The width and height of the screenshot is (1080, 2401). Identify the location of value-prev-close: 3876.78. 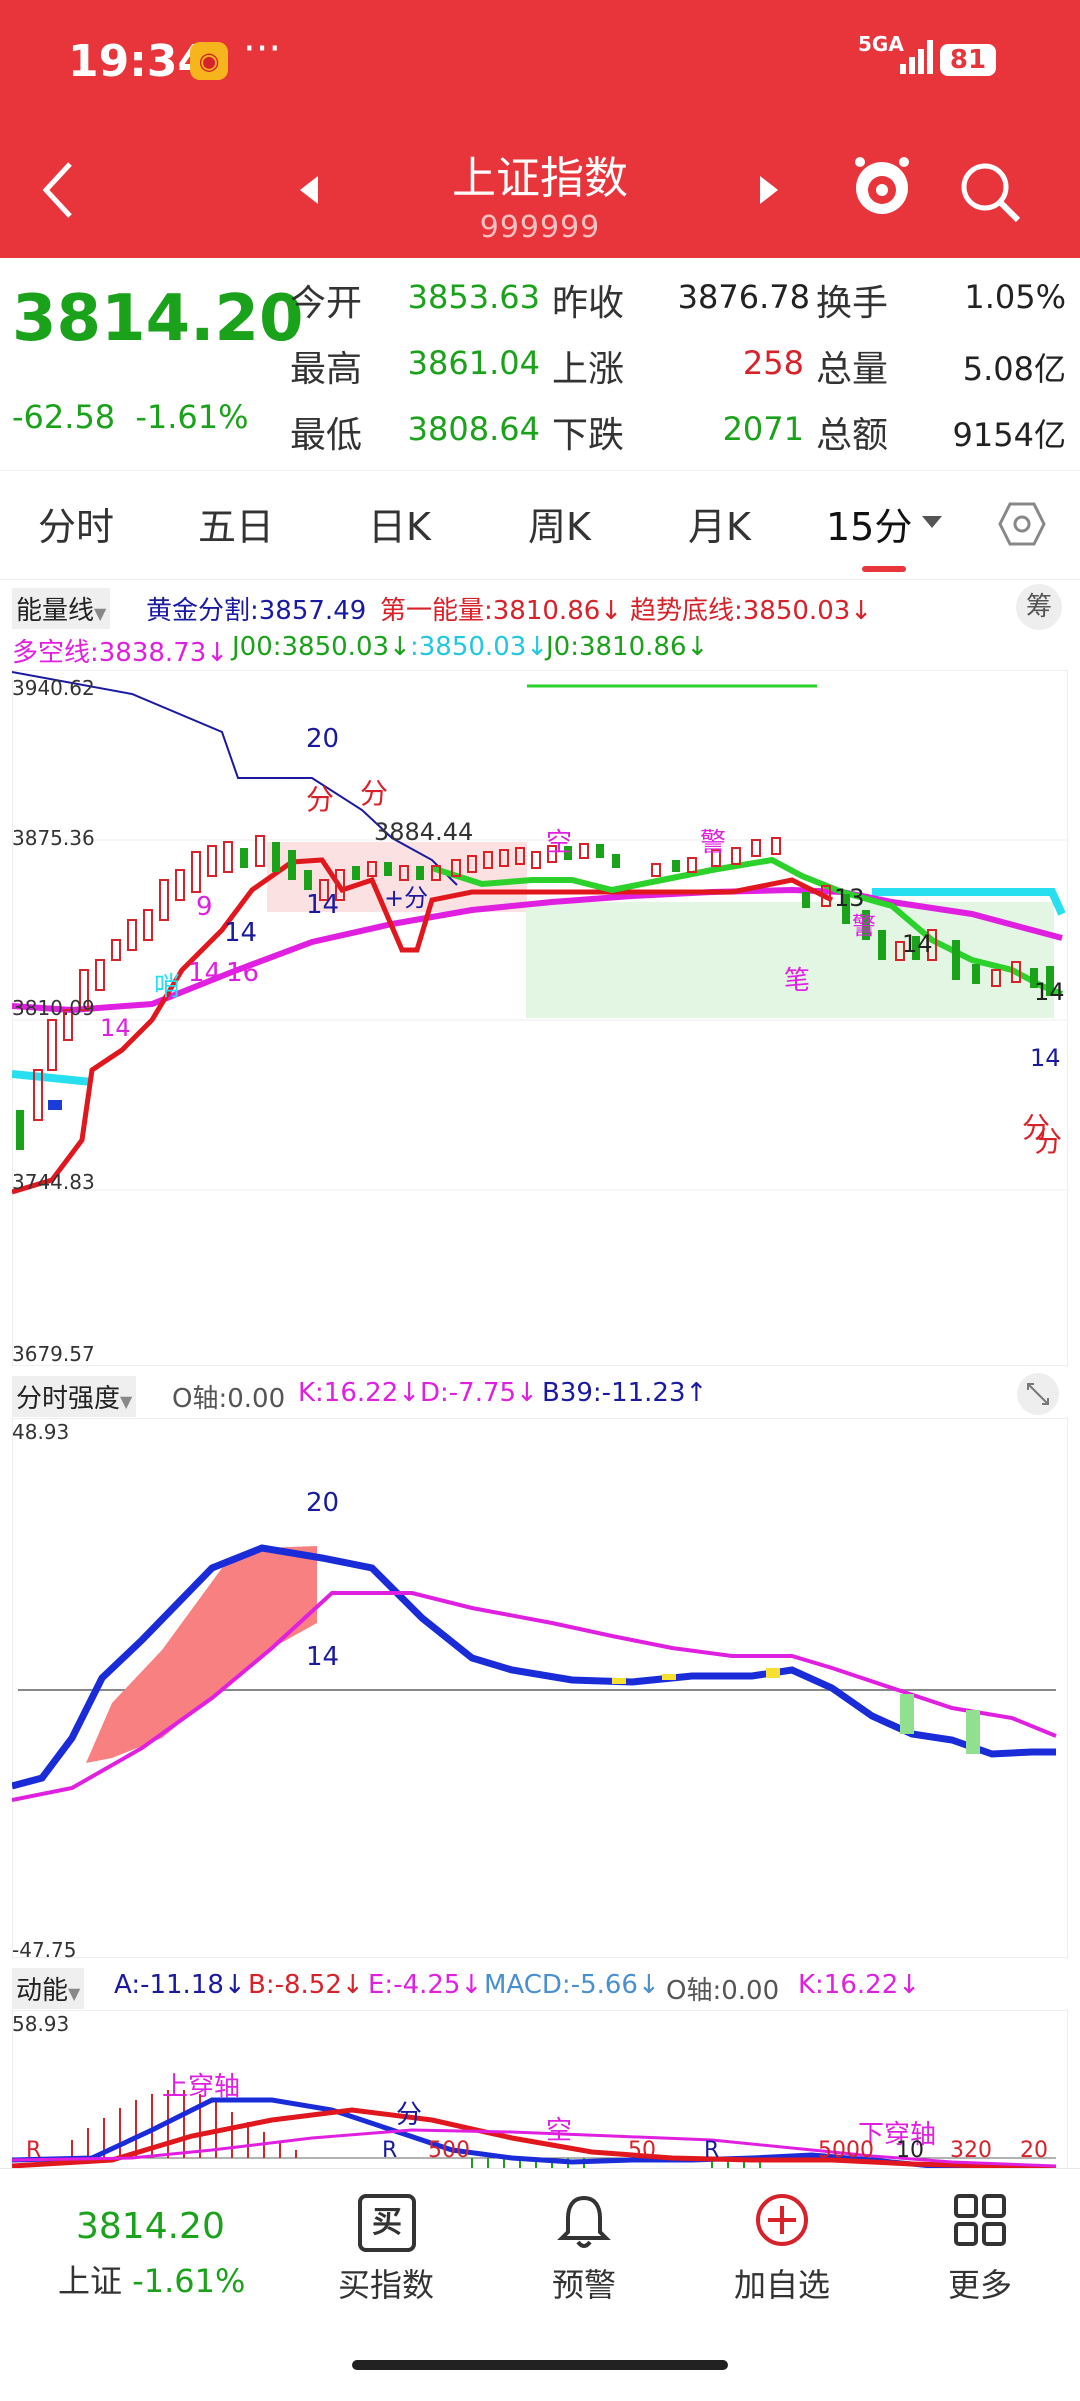
(743, 297).